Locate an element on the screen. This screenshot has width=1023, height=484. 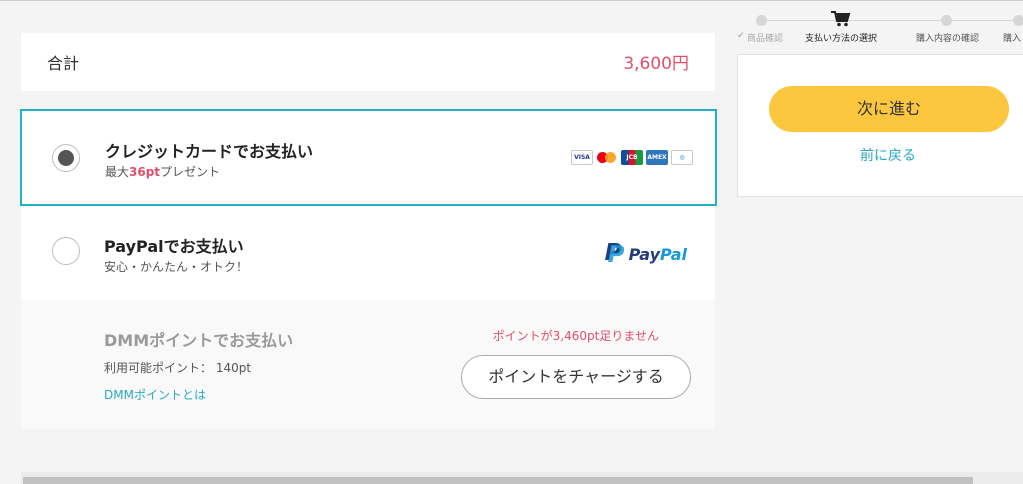
dmm-title: DMMポイントでお支払い is located at coordinates (199, 340).